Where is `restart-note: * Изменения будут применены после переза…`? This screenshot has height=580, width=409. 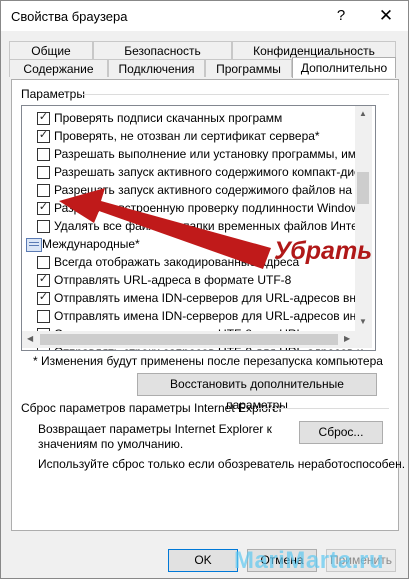 restart-note: * Изменения будут применены после переза… is located at coordinates (208, 361).